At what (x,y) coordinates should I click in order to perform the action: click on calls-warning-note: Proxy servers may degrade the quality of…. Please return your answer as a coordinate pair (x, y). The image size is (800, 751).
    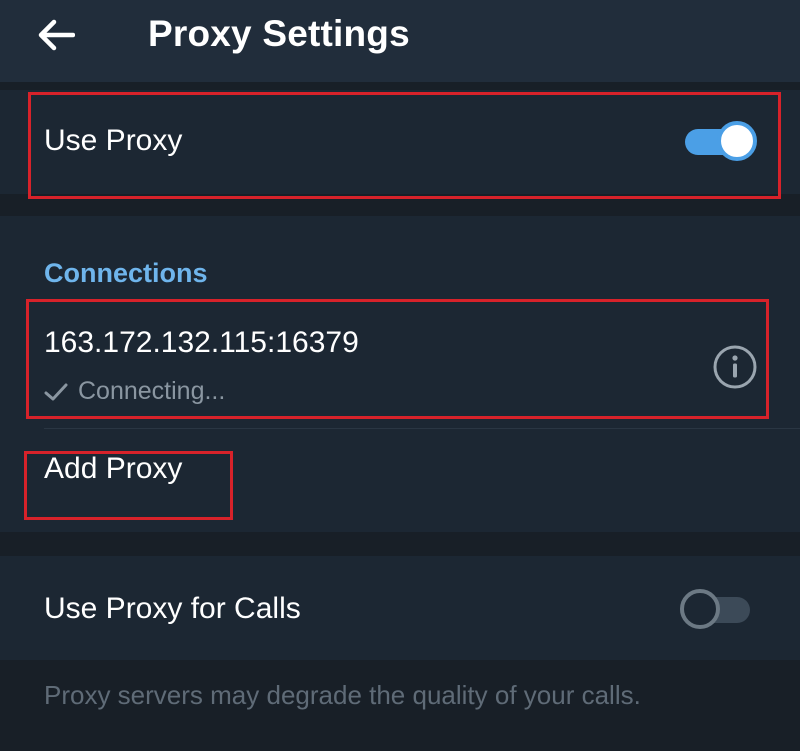
    Looking at the image, I should click on (342, 695).